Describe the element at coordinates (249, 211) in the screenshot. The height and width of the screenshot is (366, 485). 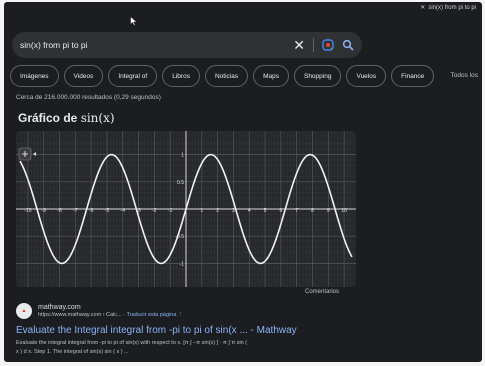
I see `x-tick-label: 4` at that location.